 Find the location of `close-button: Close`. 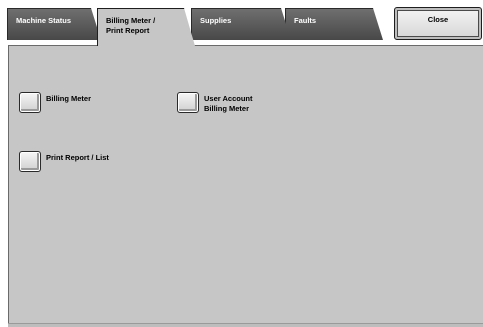

close-button: Close is located at coordinates (438, 23).